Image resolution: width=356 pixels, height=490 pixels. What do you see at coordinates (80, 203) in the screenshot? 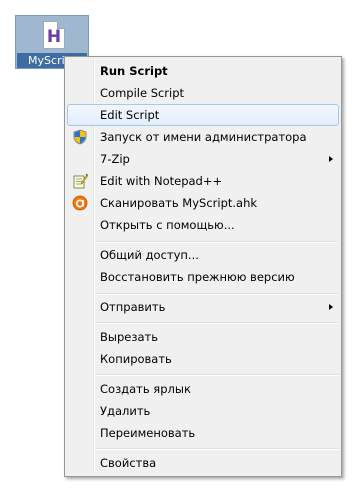
I see `antivirus-icon` at bounding box center [80, 203].